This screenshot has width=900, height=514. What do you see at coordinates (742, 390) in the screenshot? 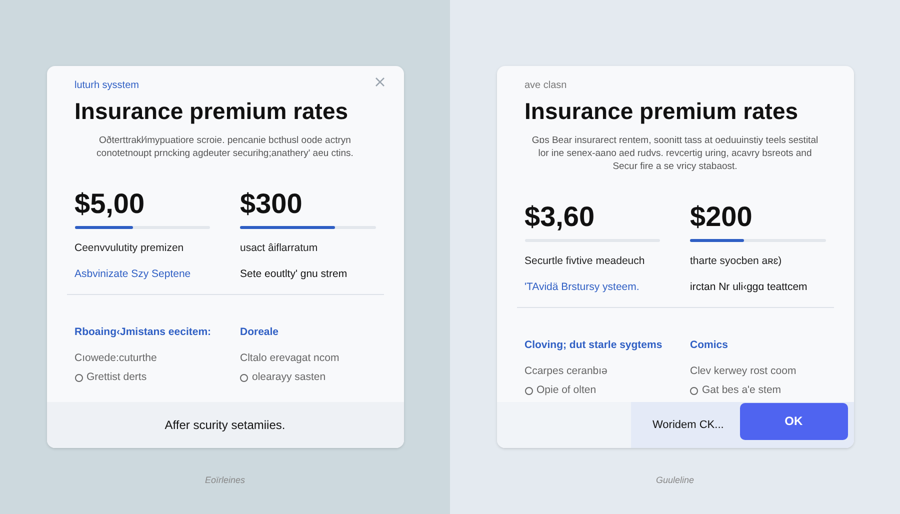
I see `option-label: Gat bes a'e stem` at bounding box center [742, 390].